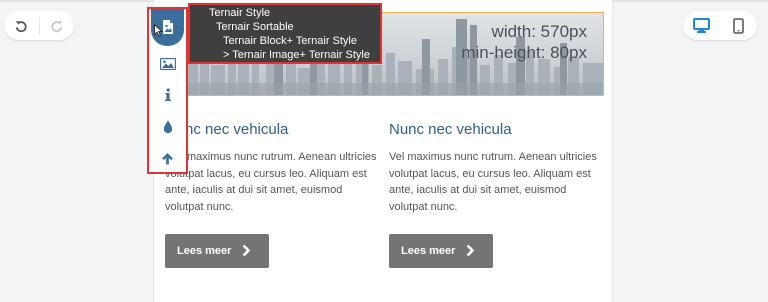 The image size is (768, 302). I want to click on hero-dimensions: width: 570px min-height: 80px, so click(524, 42).